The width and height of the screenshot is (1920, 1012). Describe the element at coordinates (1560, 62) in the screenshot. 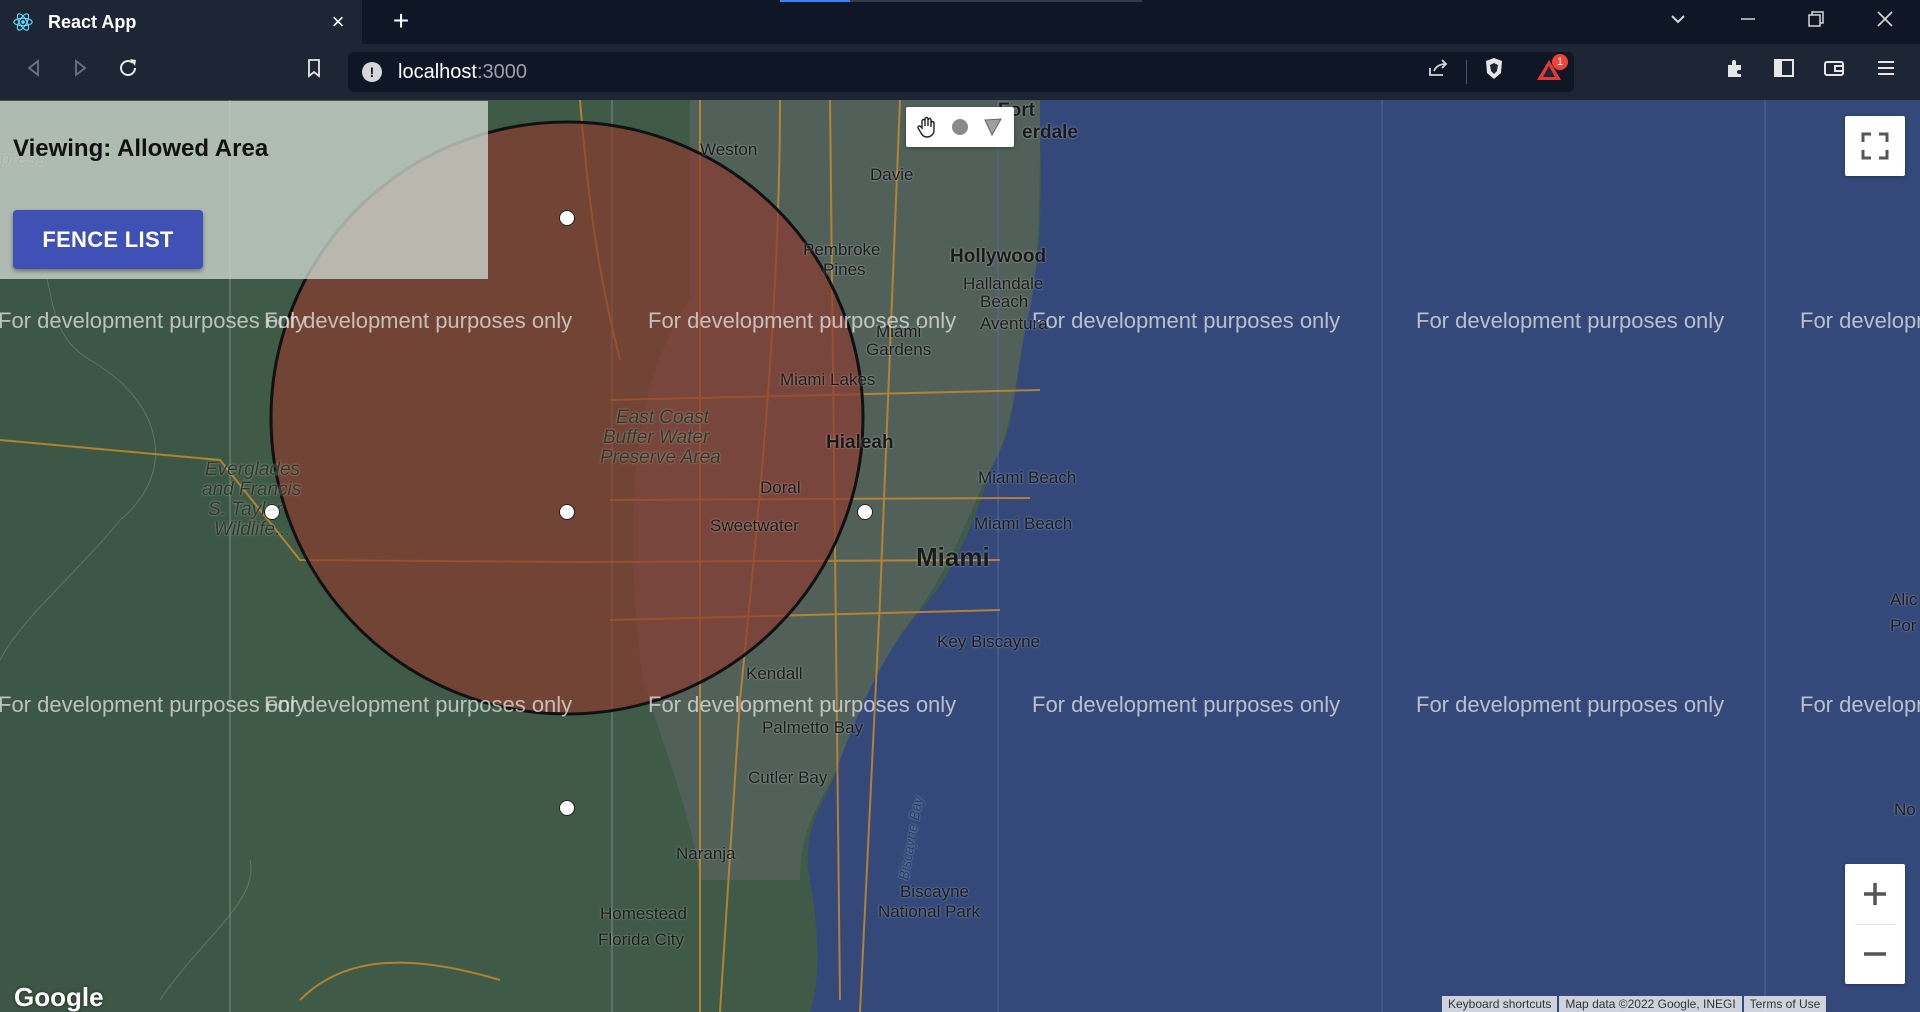

I see `notification-badge: 1` at that location.